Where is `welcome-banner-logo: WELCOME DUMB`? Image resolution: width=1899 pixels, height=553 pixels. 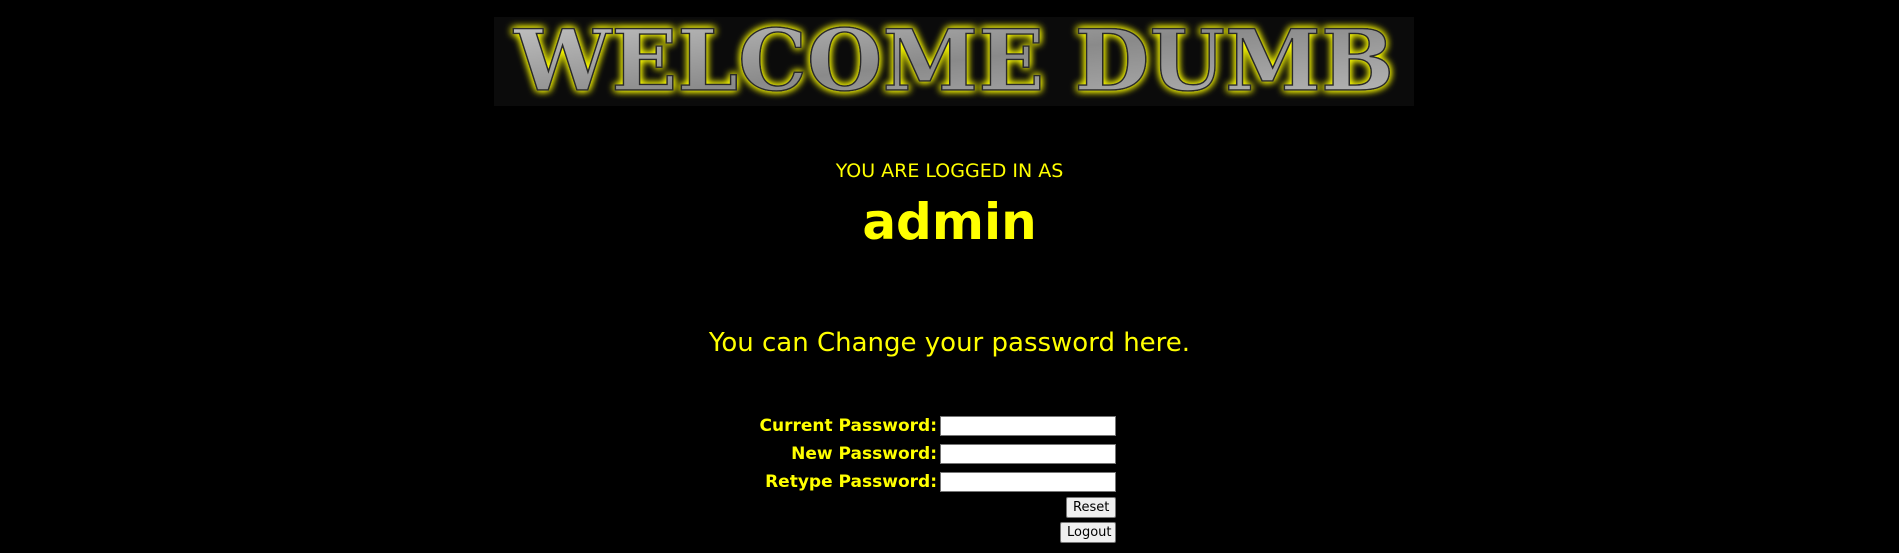 welcome-banner-logo: WELCOME DUMB is located at coordinates (953, 61).